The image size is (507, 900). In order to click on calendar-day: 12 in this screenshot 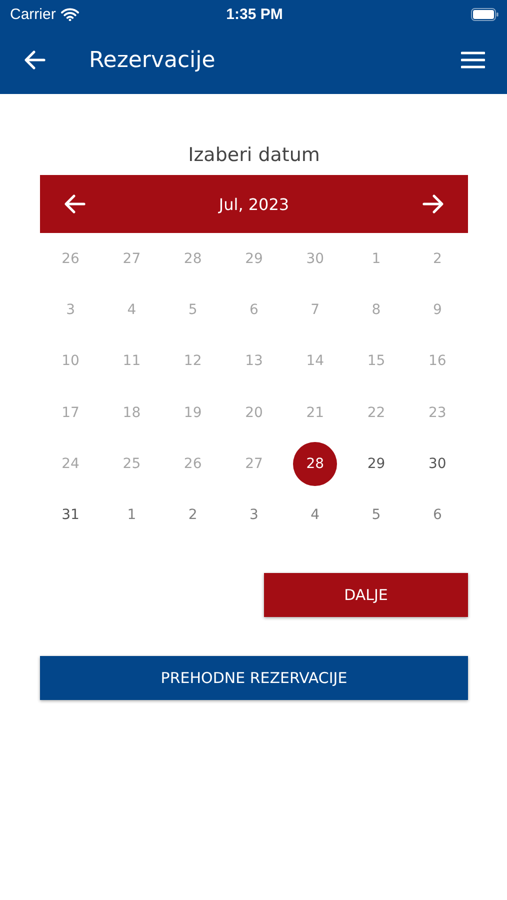, I will do `click(192, 361)`.